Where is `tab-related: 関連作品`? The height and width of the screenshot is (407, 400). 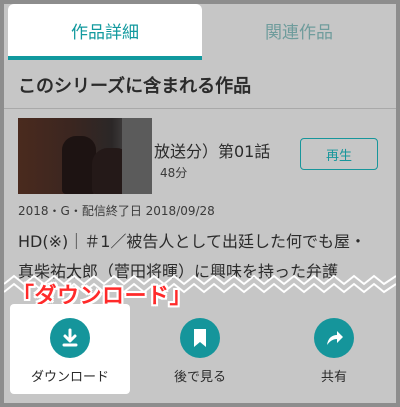
tab-related: 関連作品 is located at coordinates (299, 30).